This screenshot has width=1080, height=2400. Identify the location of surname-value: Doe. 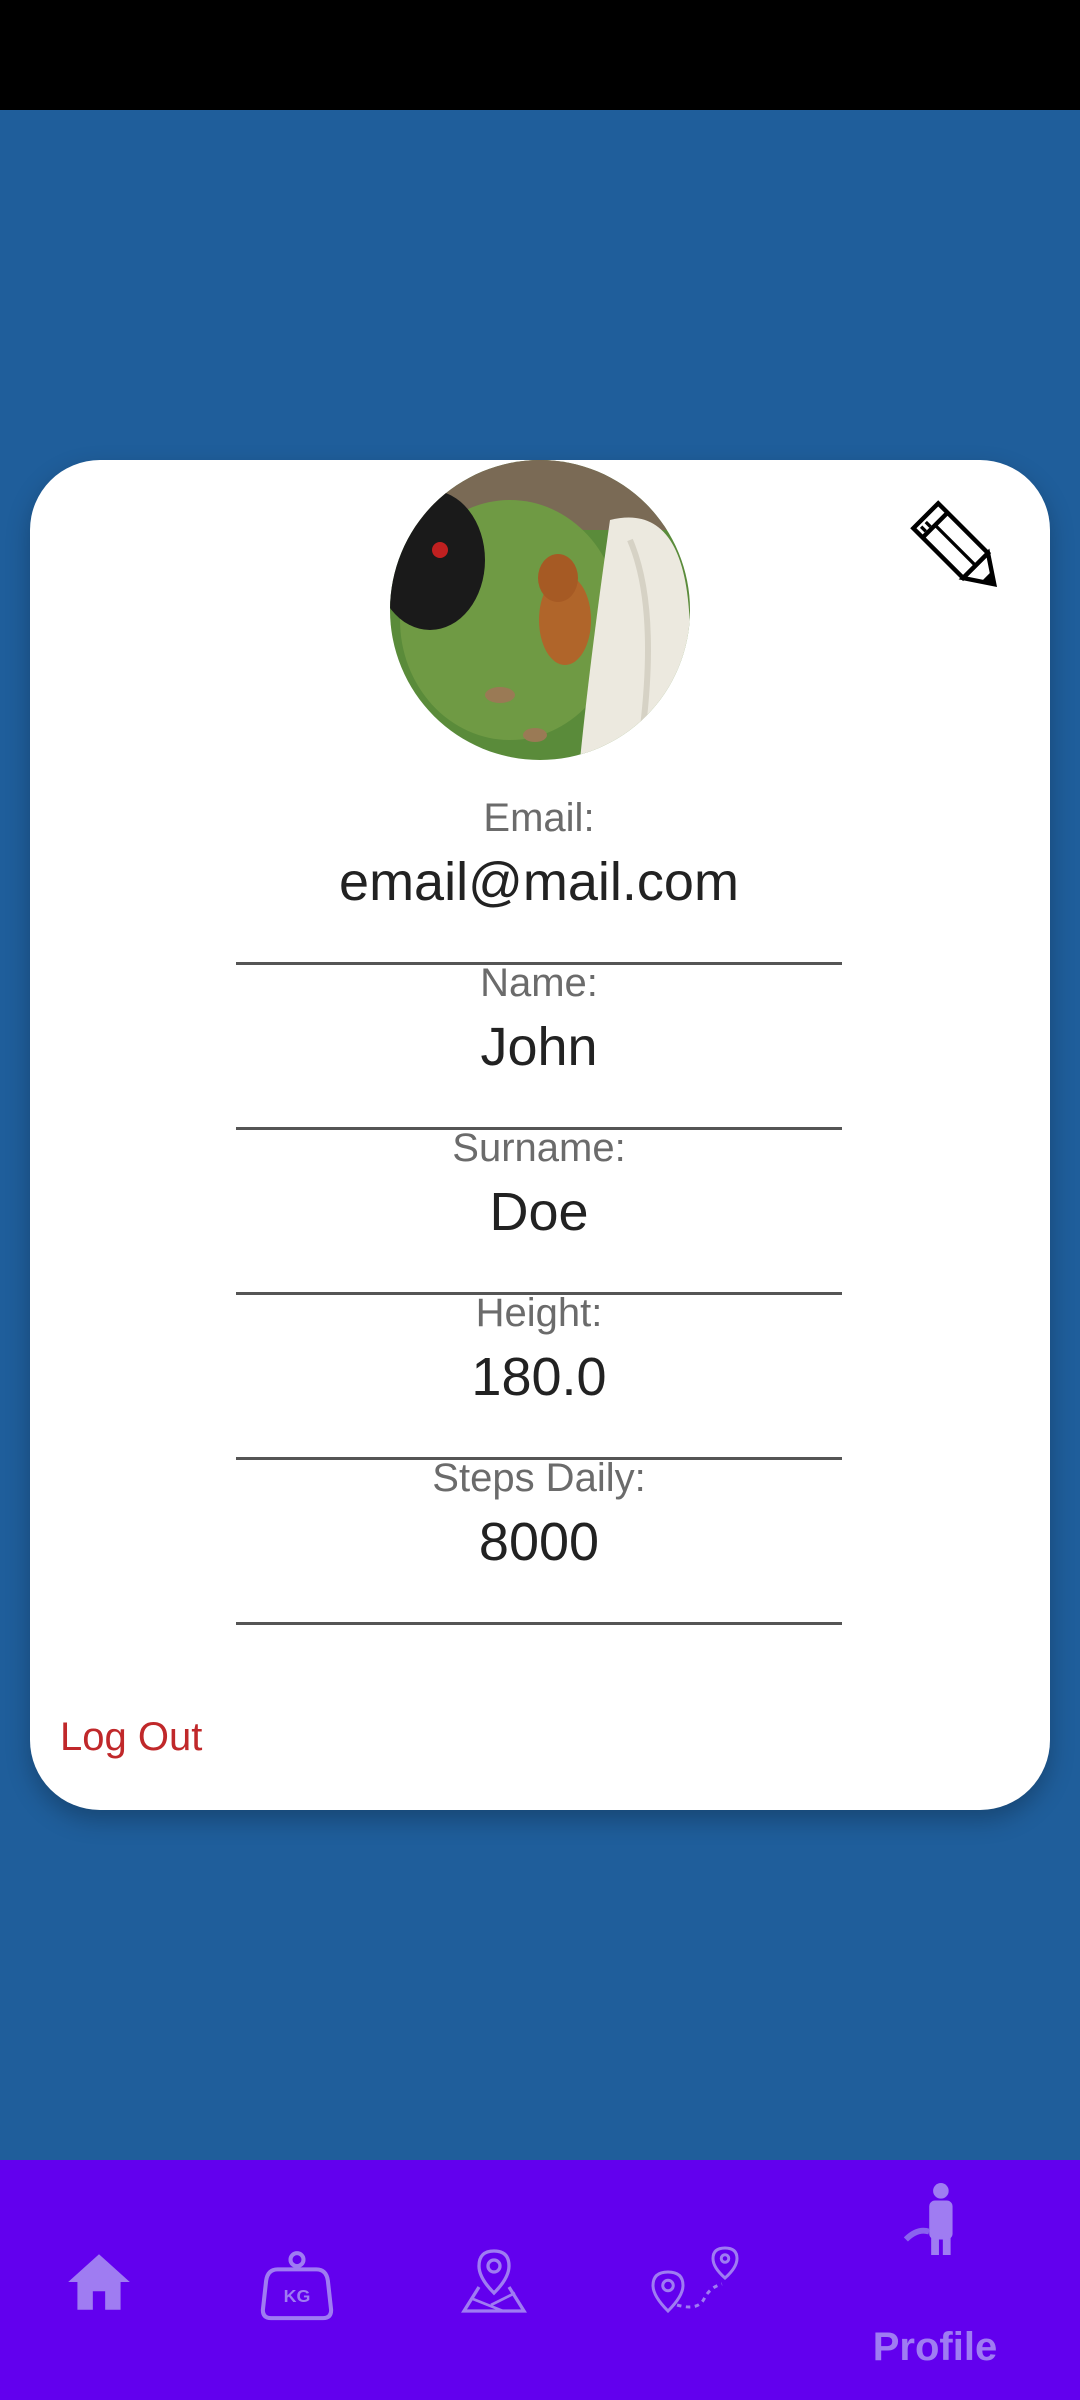
(539, 1212).